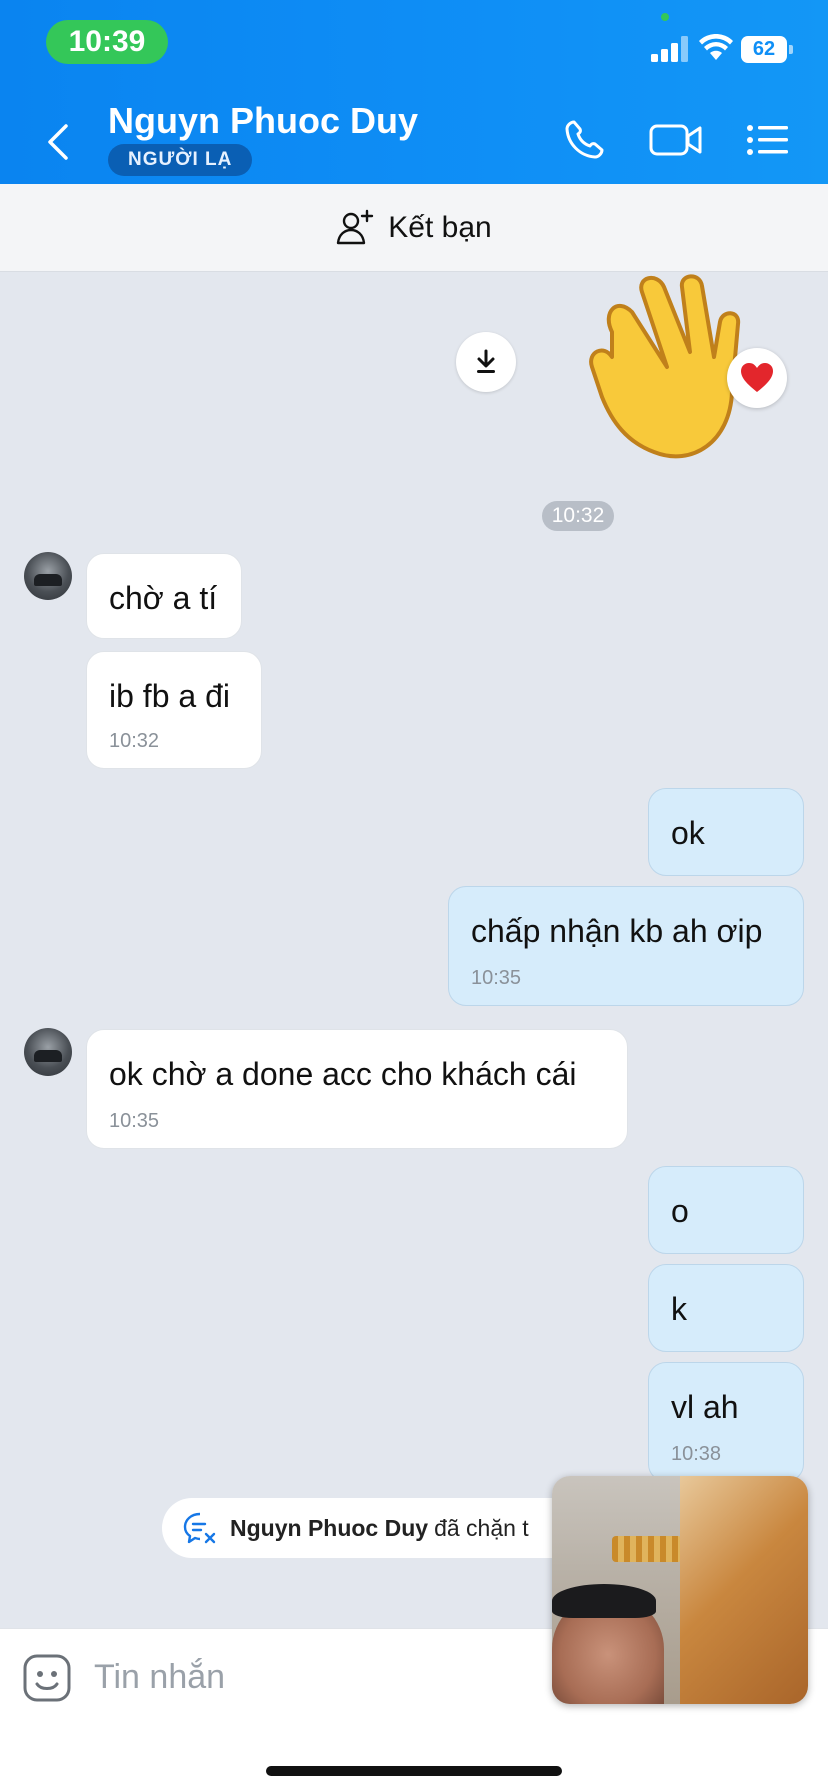 This screenshot has width=828, height=1792. Describe the element at coordinates (716, 47) in the screenshot. I see `wifi-icon` at that location.